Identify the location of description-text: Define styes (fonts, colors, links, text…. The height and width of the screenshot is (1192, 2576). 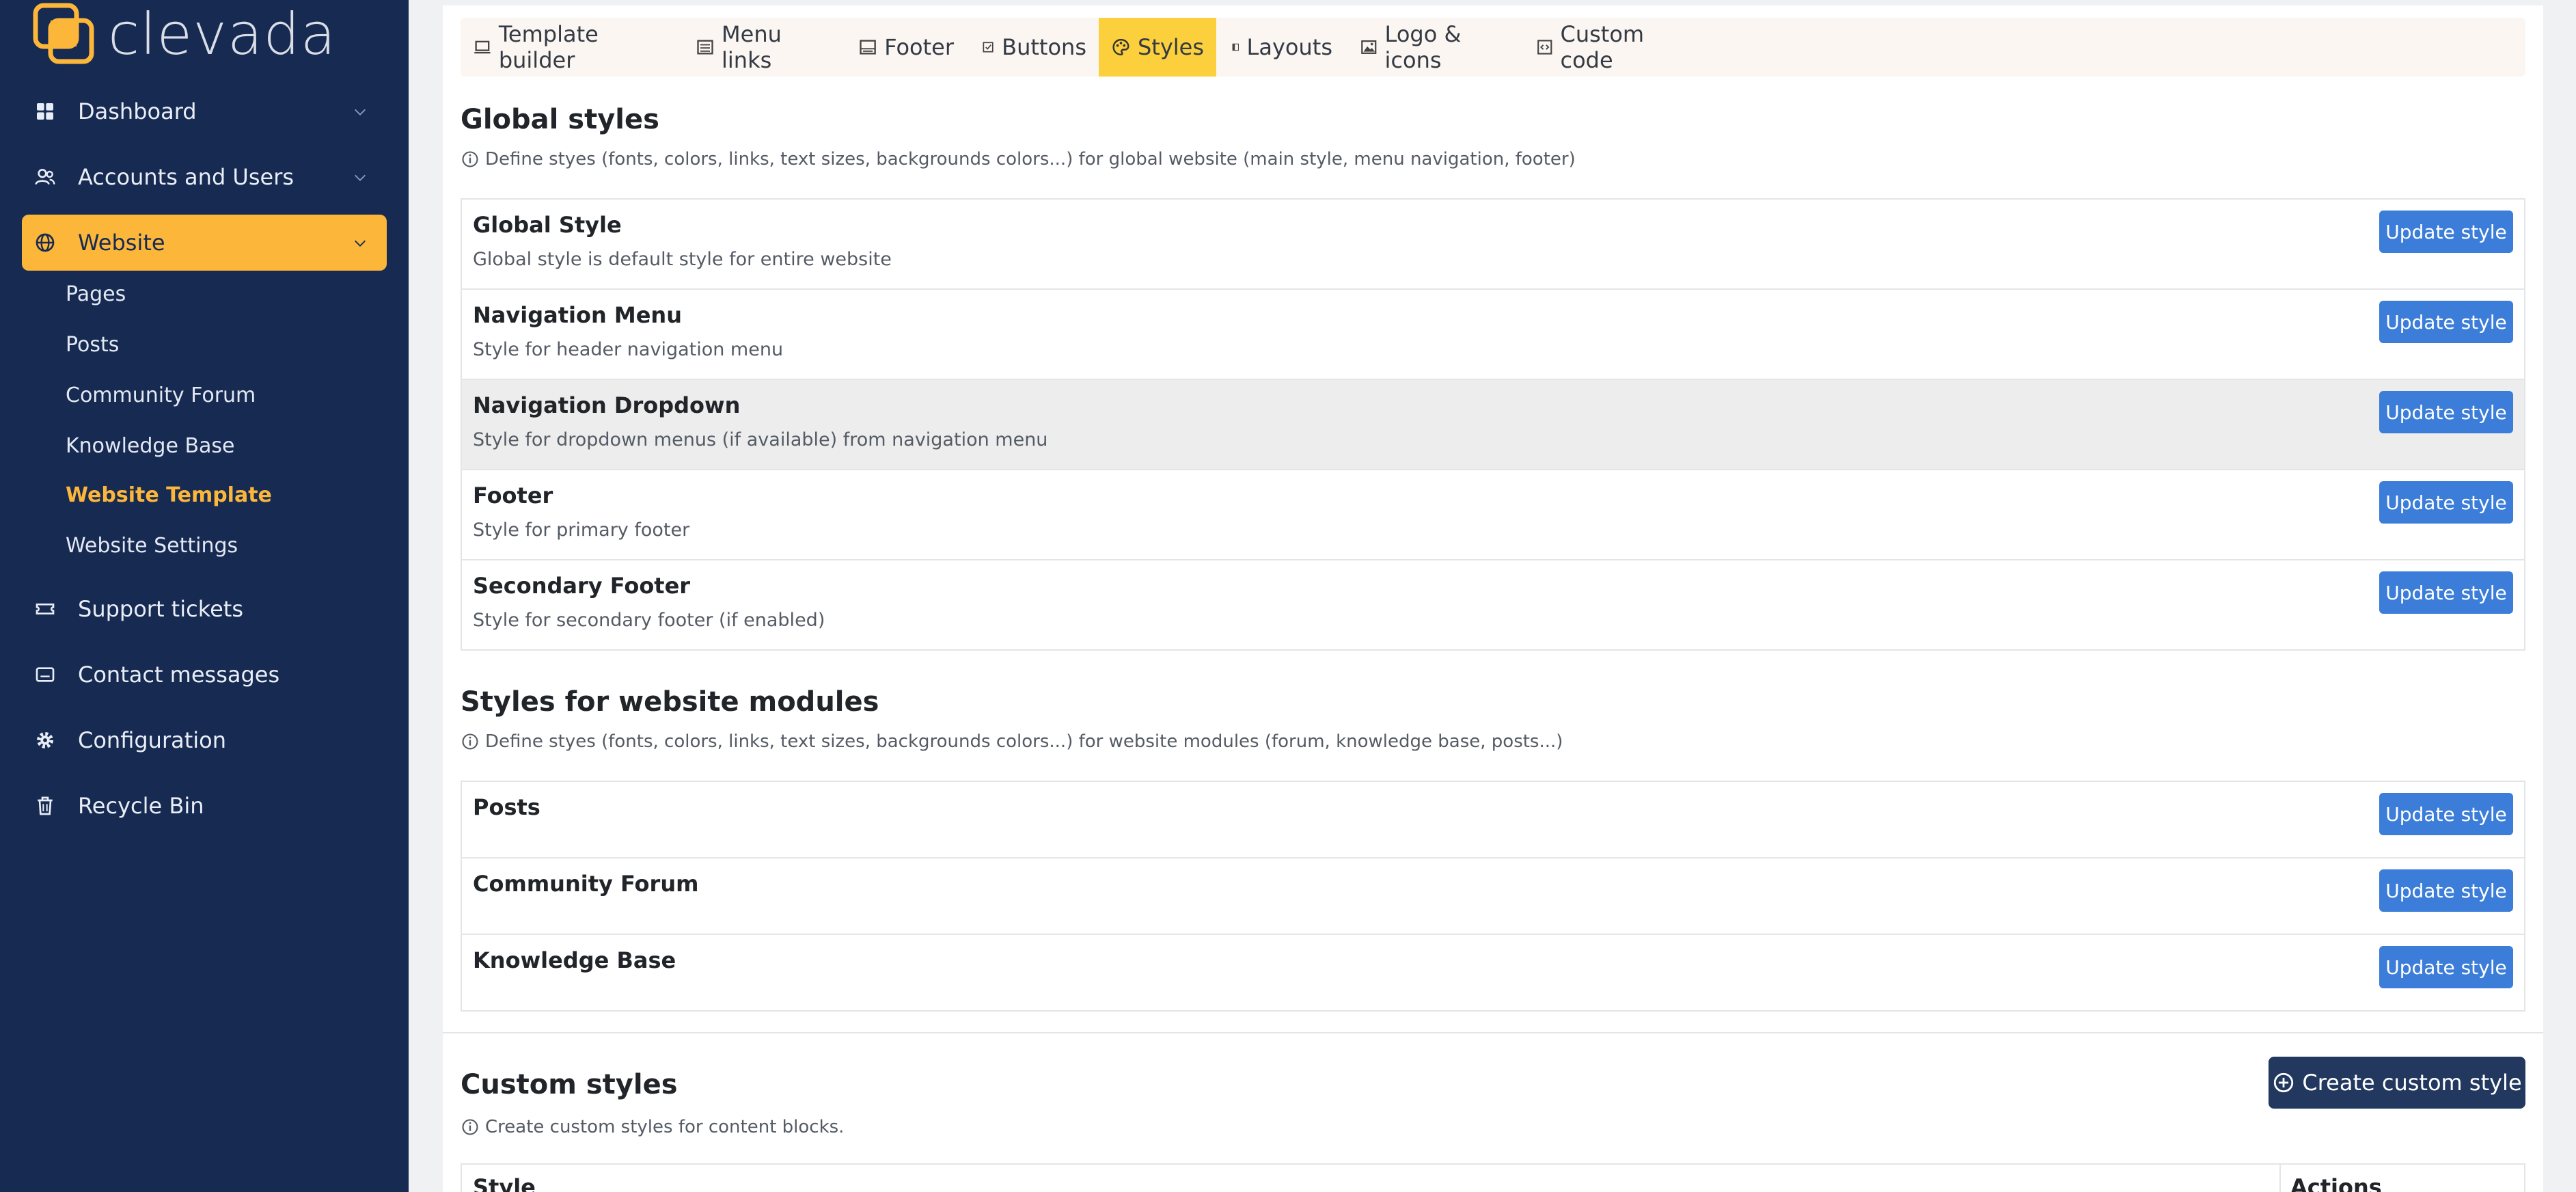
(1024, 741).